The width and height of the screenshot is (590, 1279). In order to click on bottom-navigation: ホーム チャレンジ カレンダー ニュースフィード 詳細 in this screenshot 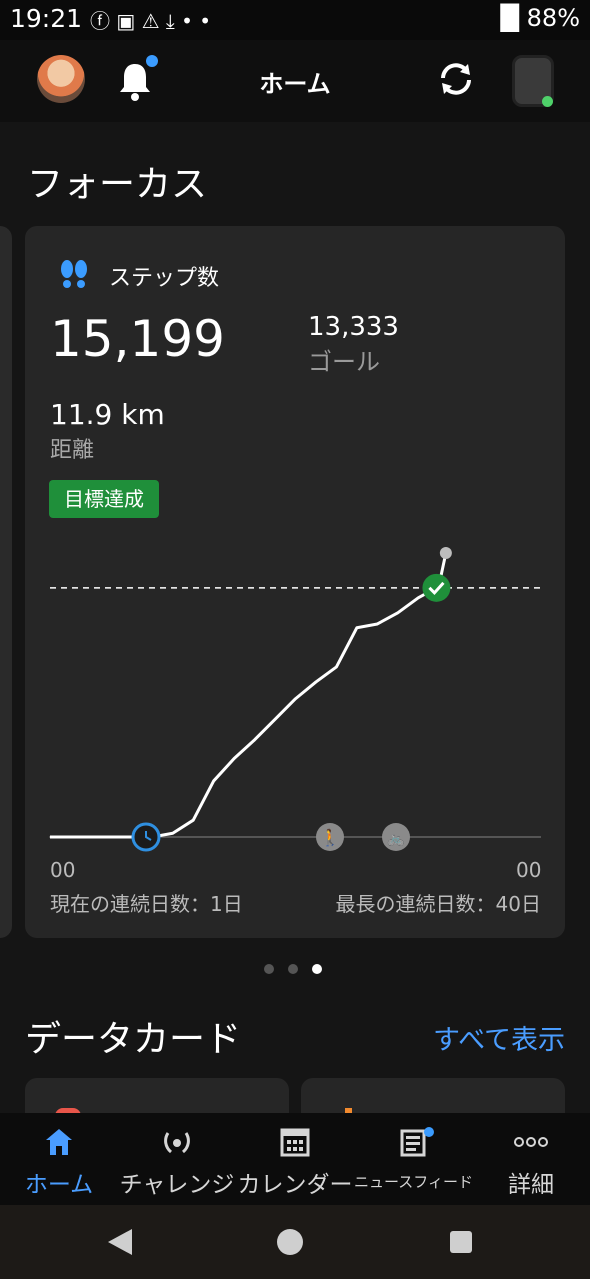, I will do `click(295, 1159)`.